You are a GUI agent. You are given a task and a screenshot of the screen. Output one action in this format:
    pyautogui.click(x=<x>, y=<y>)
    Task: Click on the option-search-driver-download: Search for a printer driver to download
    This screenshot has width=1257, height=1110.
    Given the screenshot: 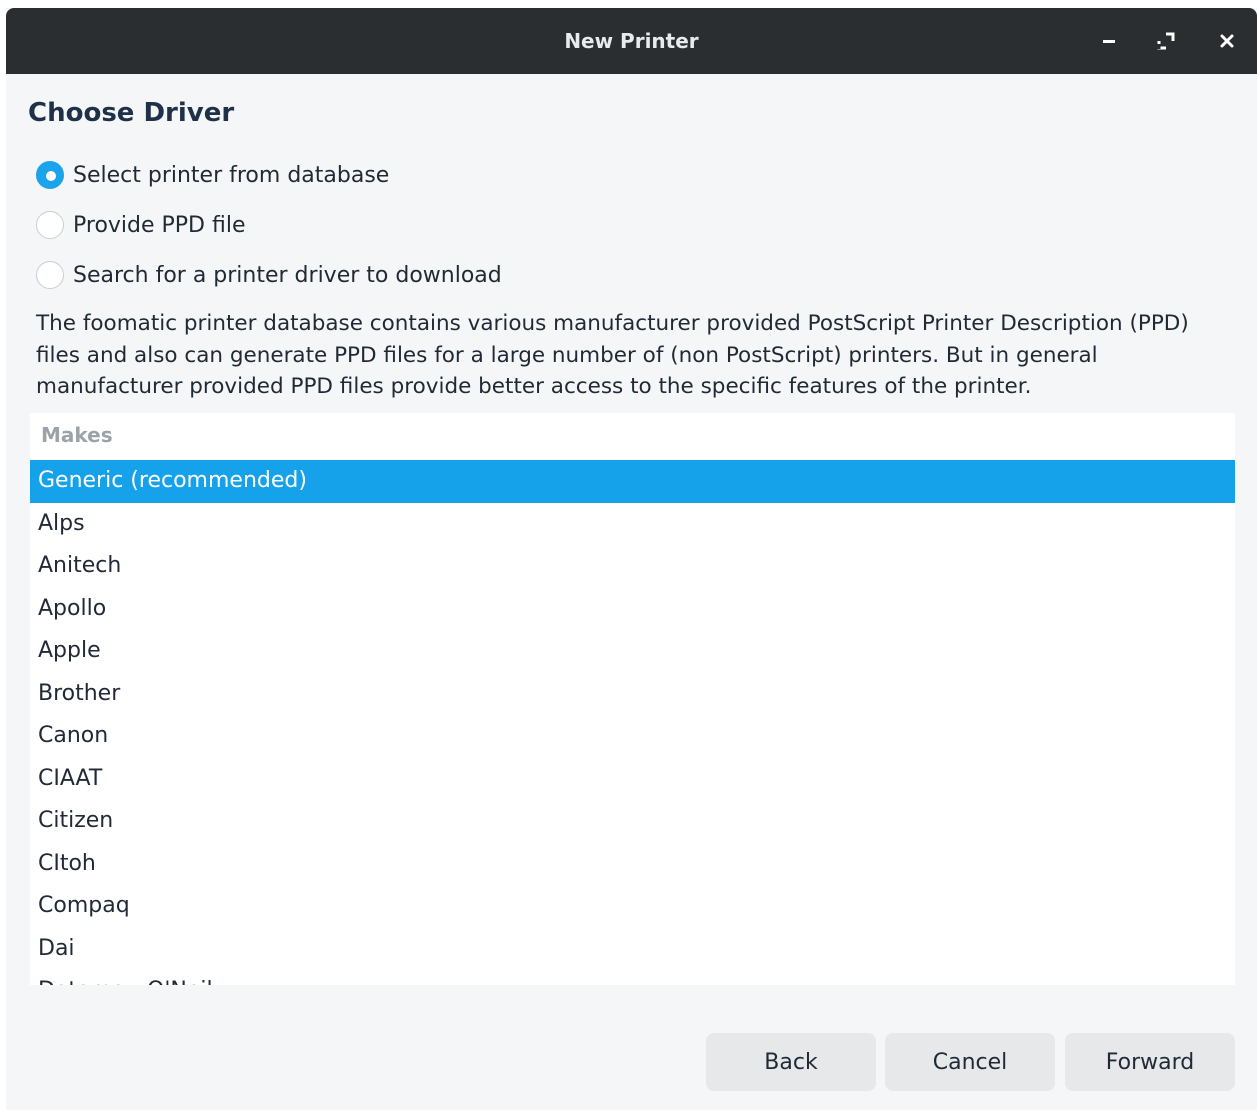 What is the action you would take?
    pyautogui.click(x=269, y=275)
    